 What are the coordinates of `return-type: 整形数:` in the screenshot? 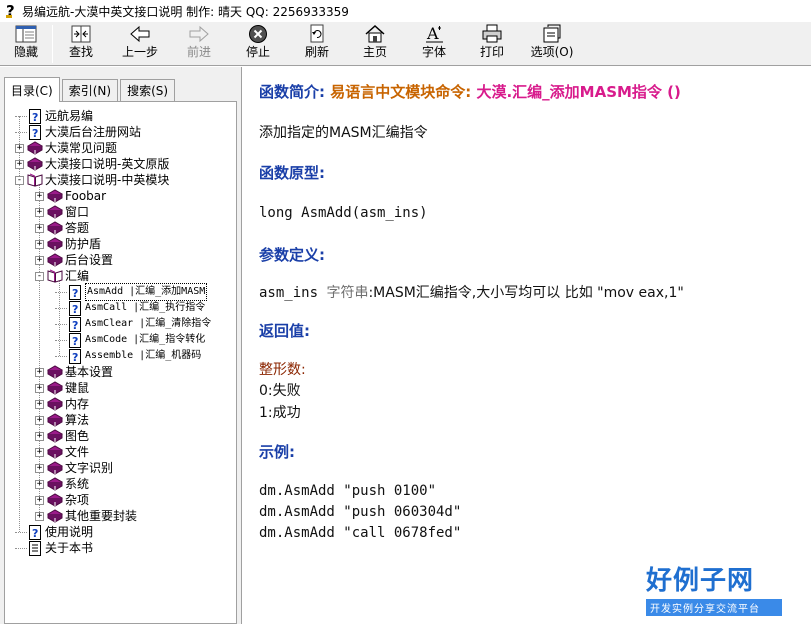 It's located at (282, 370).